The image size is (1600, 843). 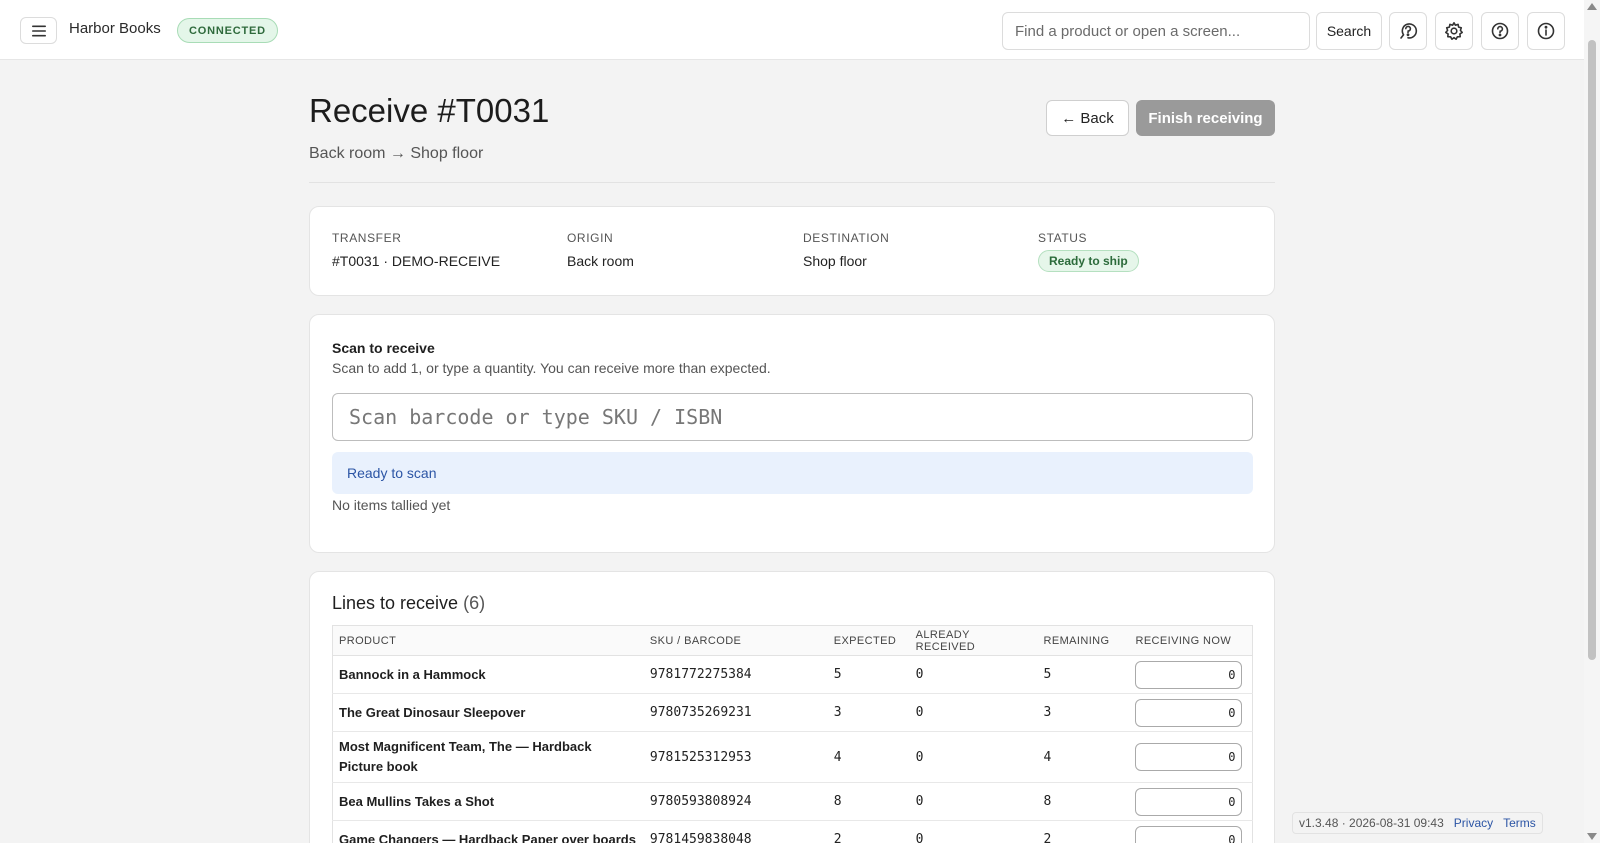 I want to click on origin-field: ORIGIN Back room, so click(x=600, y=250).